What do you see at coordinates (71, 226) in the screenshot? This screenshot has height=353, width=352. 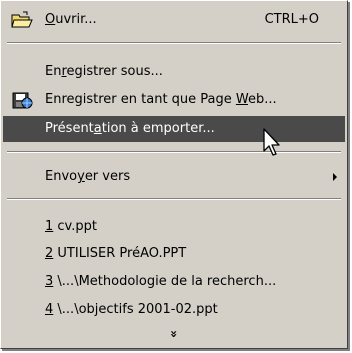 I see `recent-file-label: 1 cv.ppt` at bounding box center [71, 226].